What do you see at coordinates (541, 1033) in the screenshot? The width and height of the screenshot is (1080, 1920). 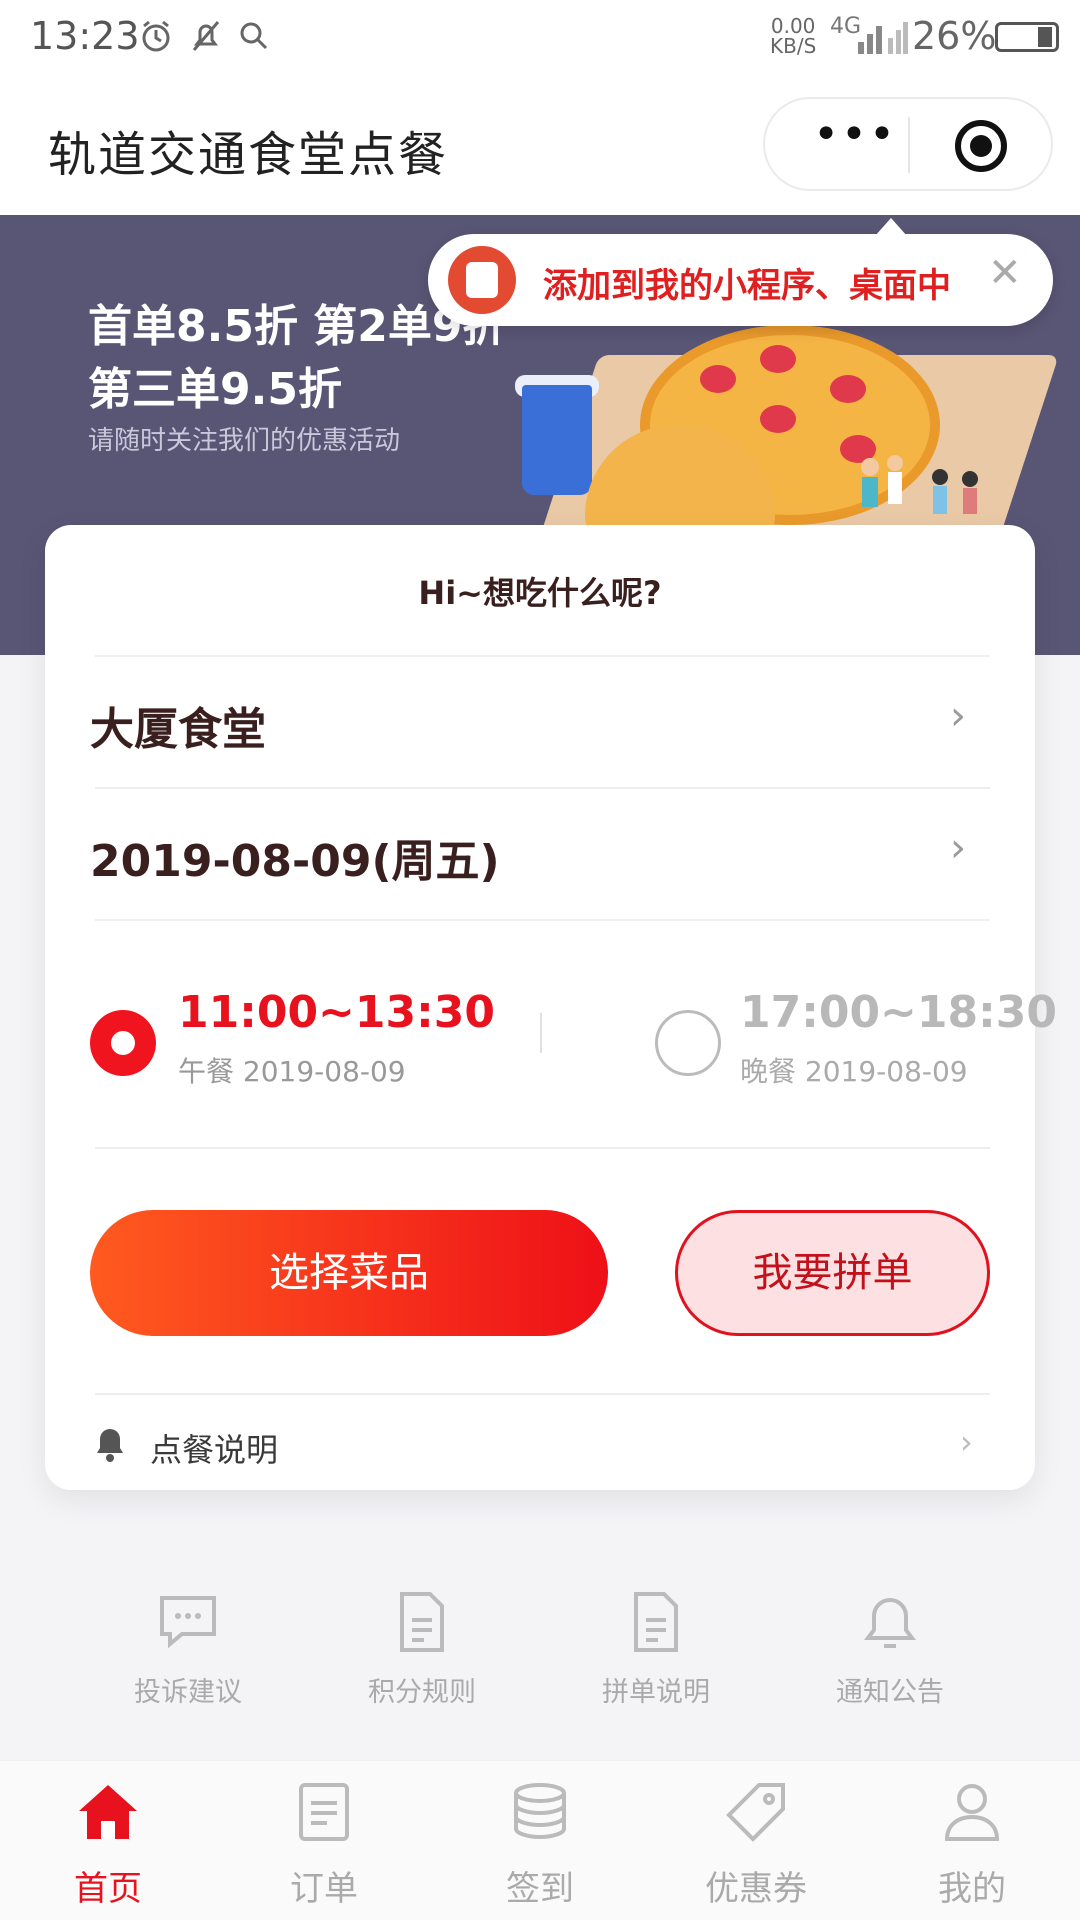 I see `slot-divider` at bounding box center [541, 1033].